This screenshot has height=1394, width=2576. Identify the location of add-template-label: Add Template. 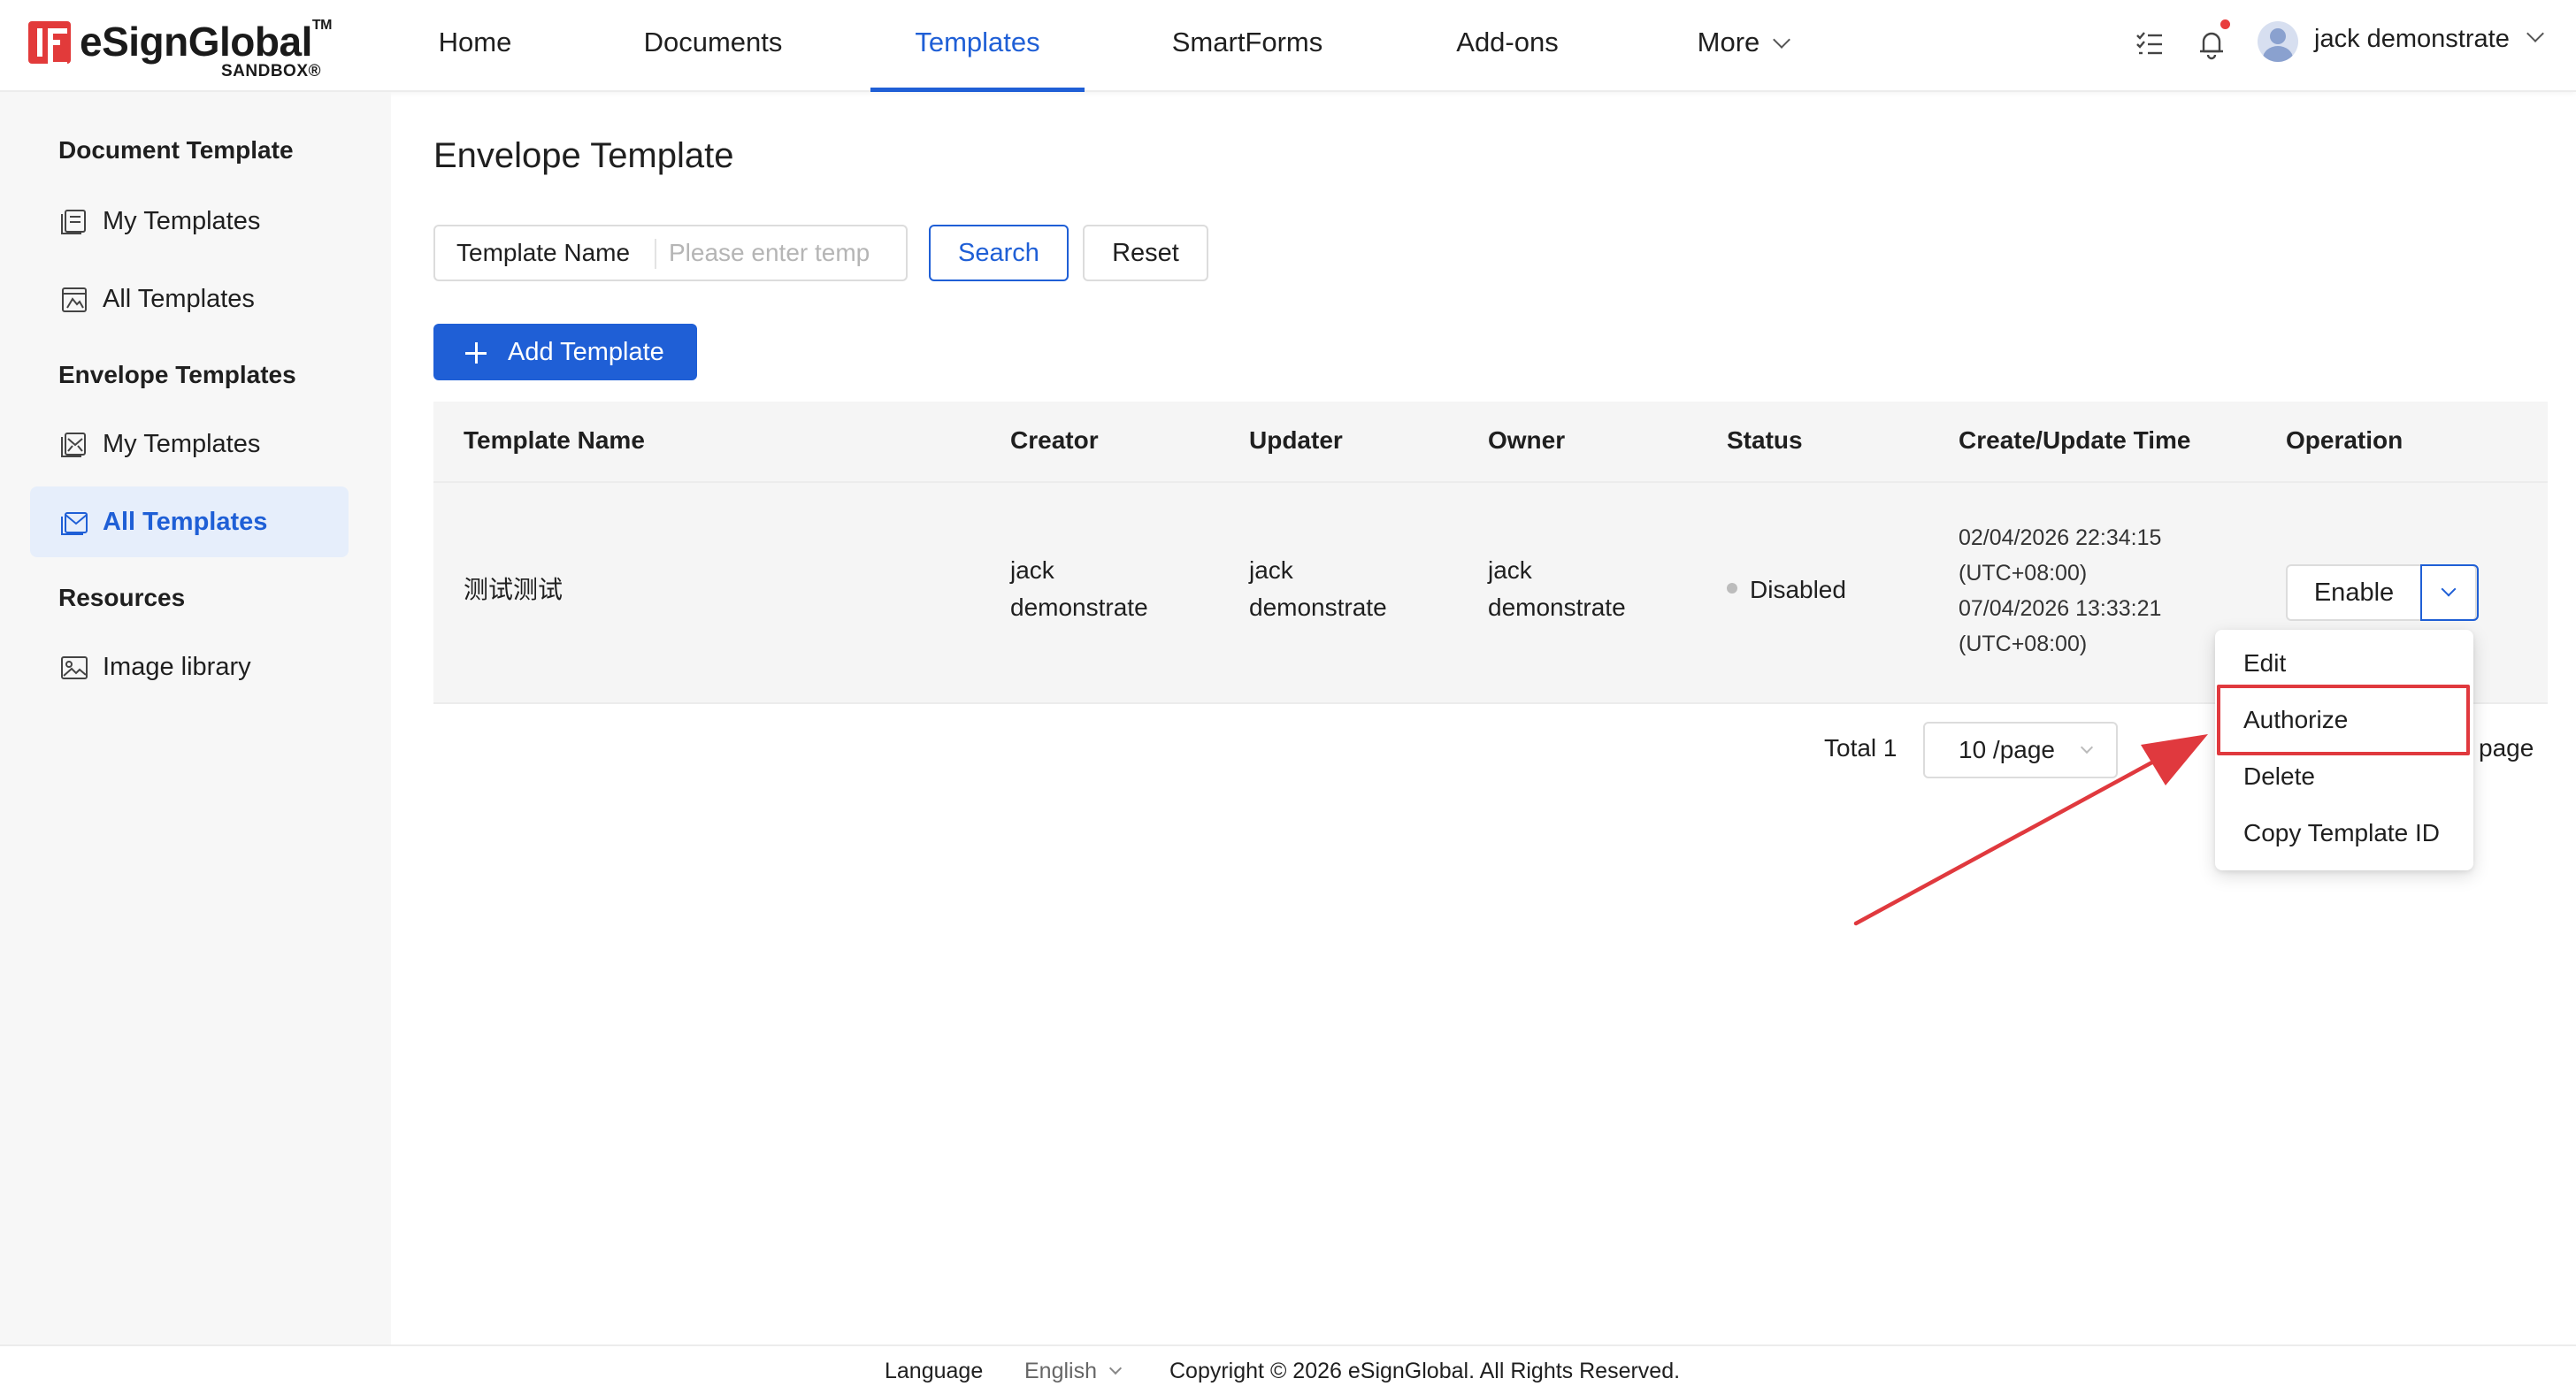
(586, 352).